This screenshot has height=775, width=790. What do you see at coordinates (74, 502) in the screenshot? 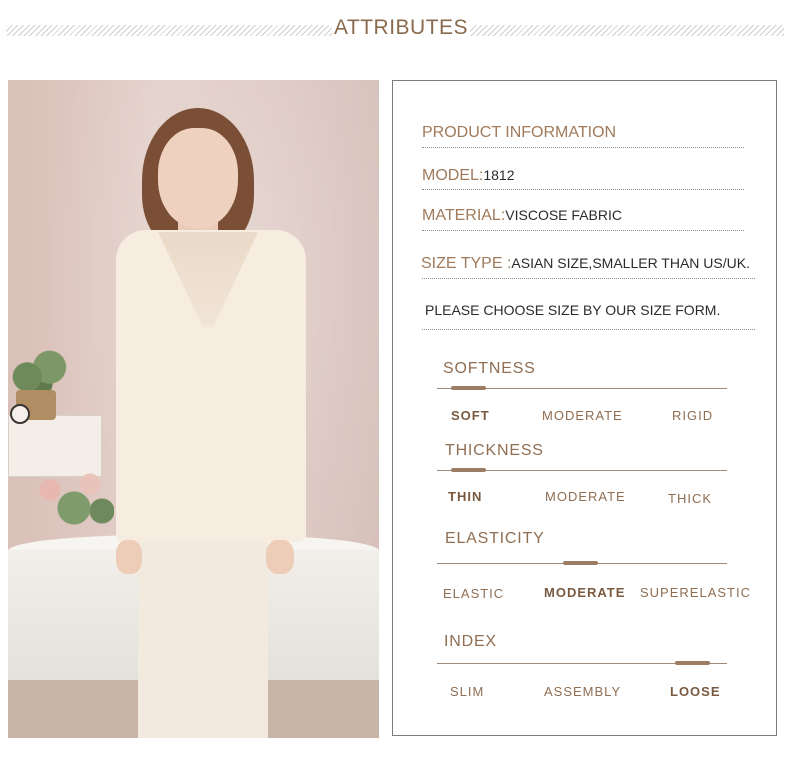
I see `flower-bouquet` at bounding box center [74, 502].